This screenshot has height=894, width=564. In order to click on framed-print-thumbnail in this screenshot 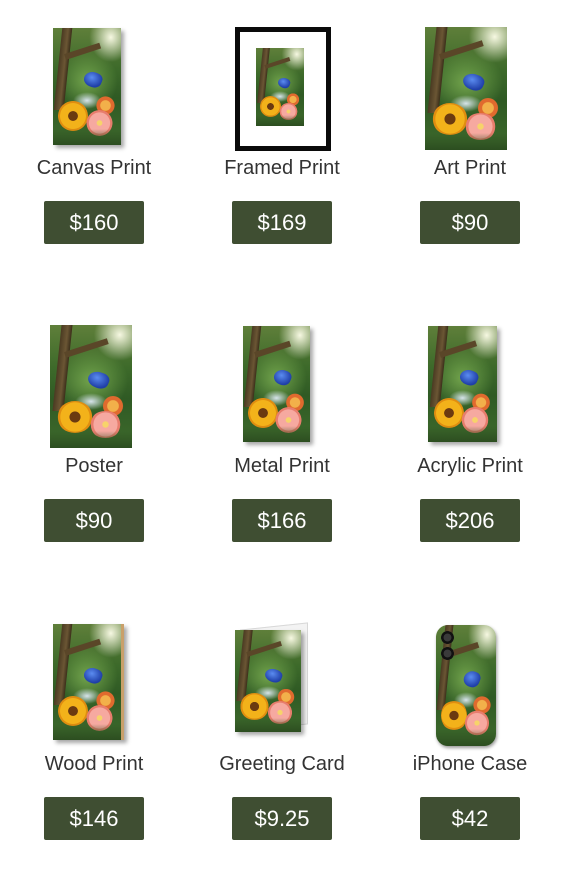, I will do `click(282, 87)`.